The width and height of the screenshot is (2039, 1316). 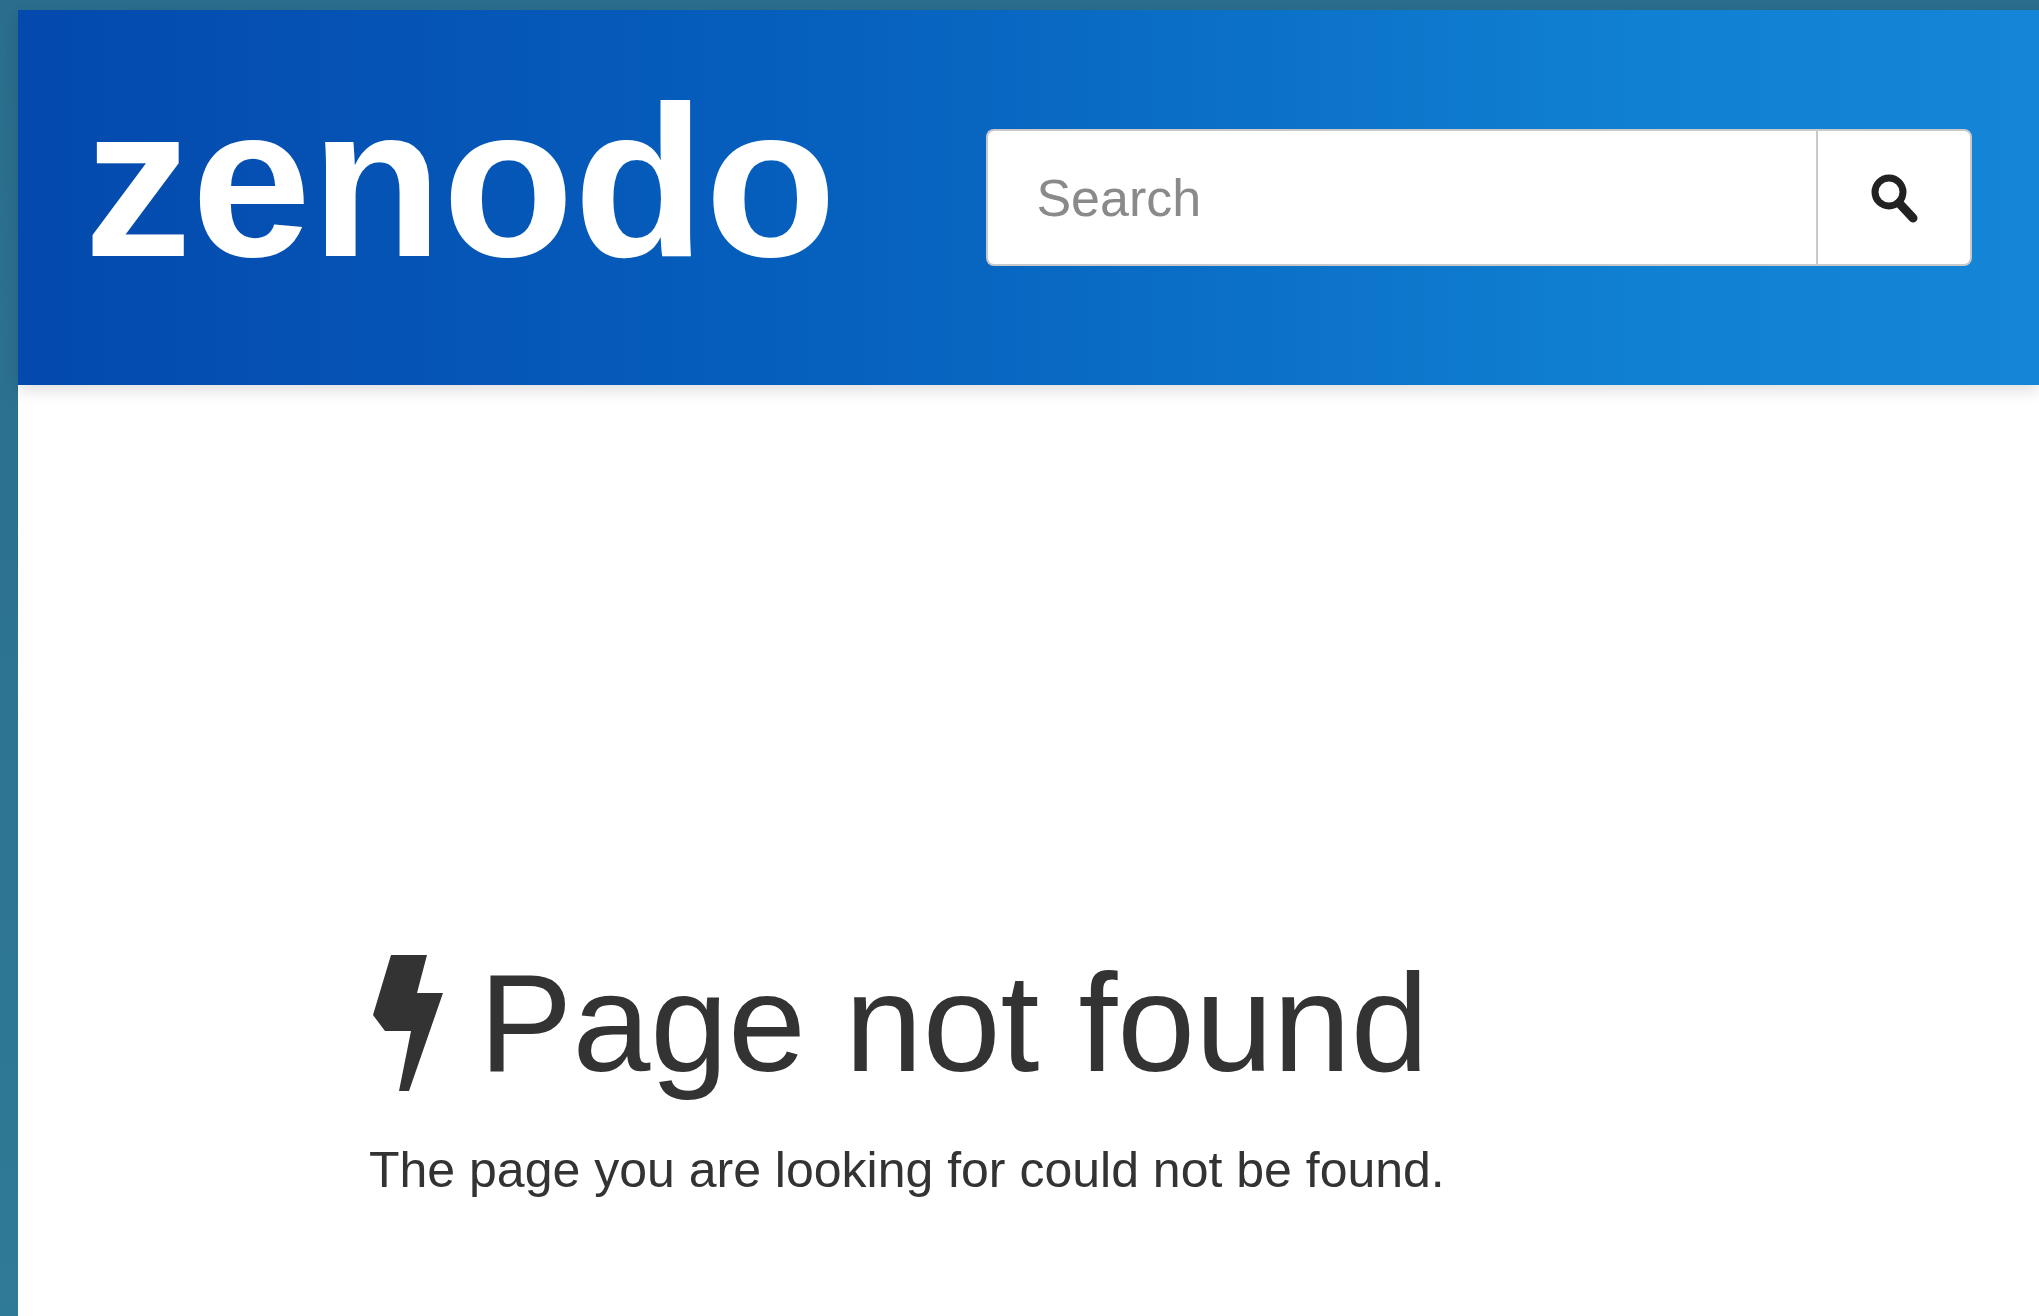 I want to click on search-field: Search, so click(x=1401, y=197).